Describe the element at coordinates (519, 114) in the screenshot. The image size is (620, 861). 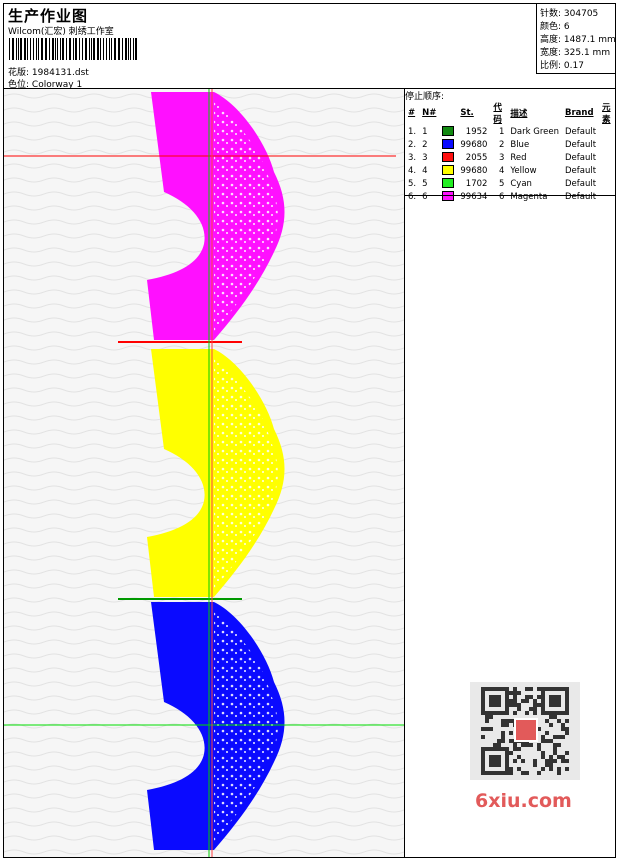
I see `col-description: 描述` at that location.